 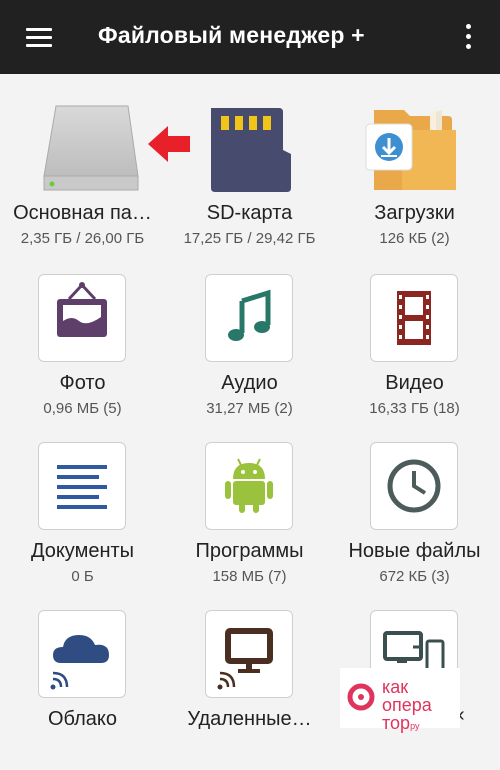 I want to click on monitor-icon, so click(x=245, y=659).